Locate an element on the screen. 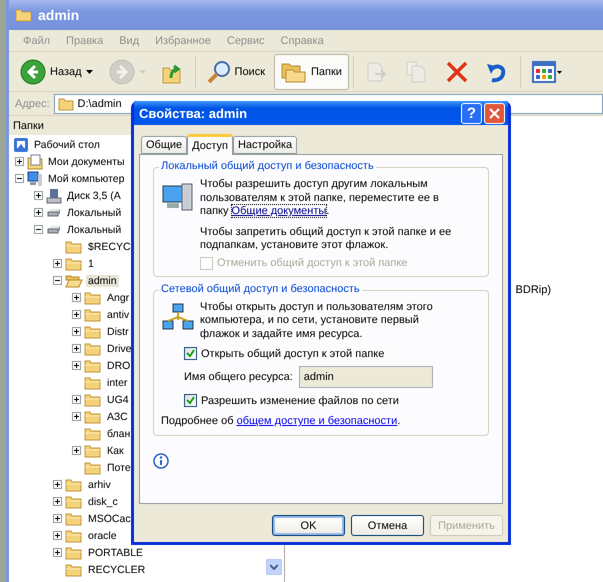 The height and width of the screenshot is (582, 603). group-legend: Сетевой общий доступ и безопасность is located at coordinates (260, 288).